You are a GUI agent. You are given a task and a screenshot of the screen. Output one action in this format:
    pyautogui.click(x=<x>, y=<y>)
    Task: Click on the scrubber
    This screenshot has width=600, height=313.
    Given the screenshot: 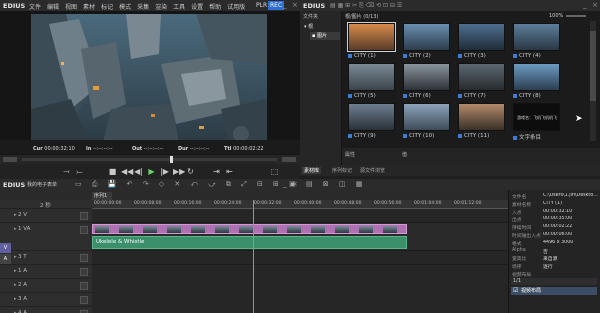 What is the action you would take?
    pyautogui.click(x=150, y=159)
    